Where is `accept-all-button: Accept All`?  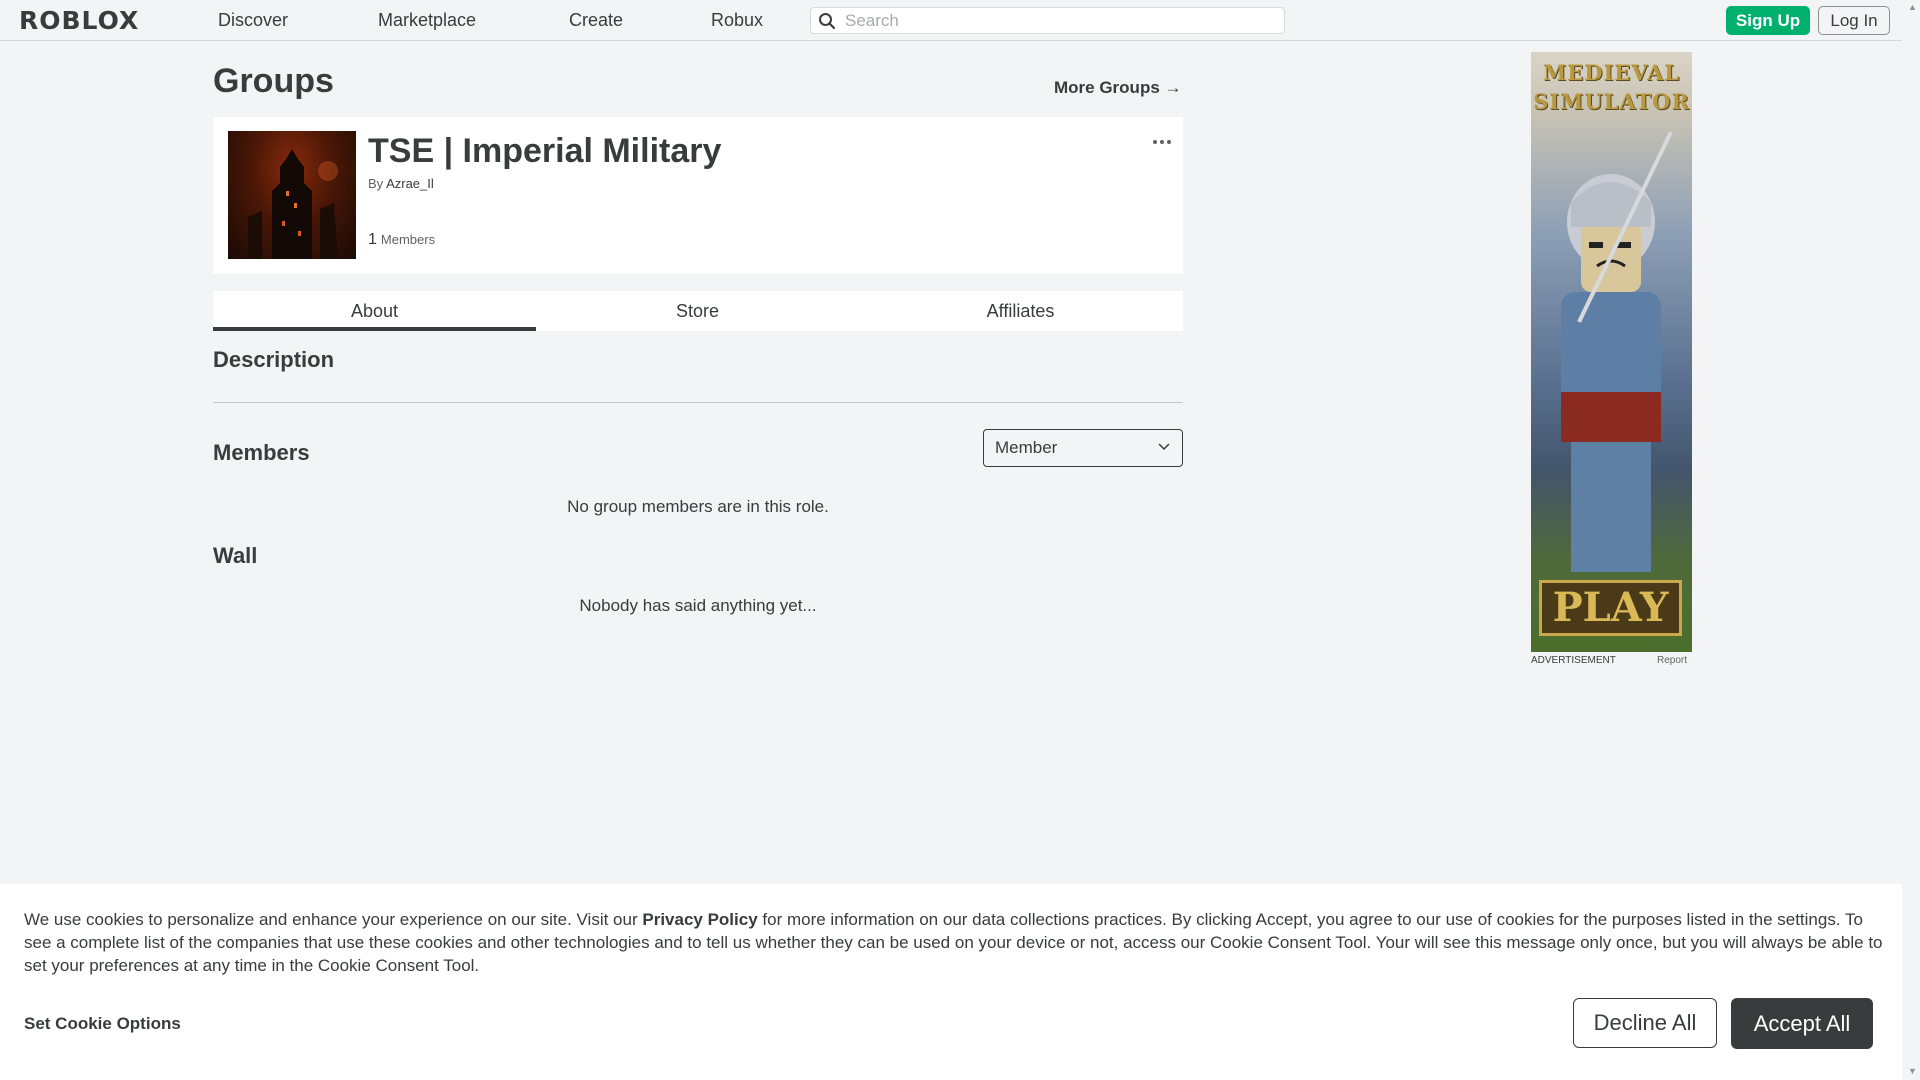
accept-all-button: Accept All is located at coordinates (1802, 1023).